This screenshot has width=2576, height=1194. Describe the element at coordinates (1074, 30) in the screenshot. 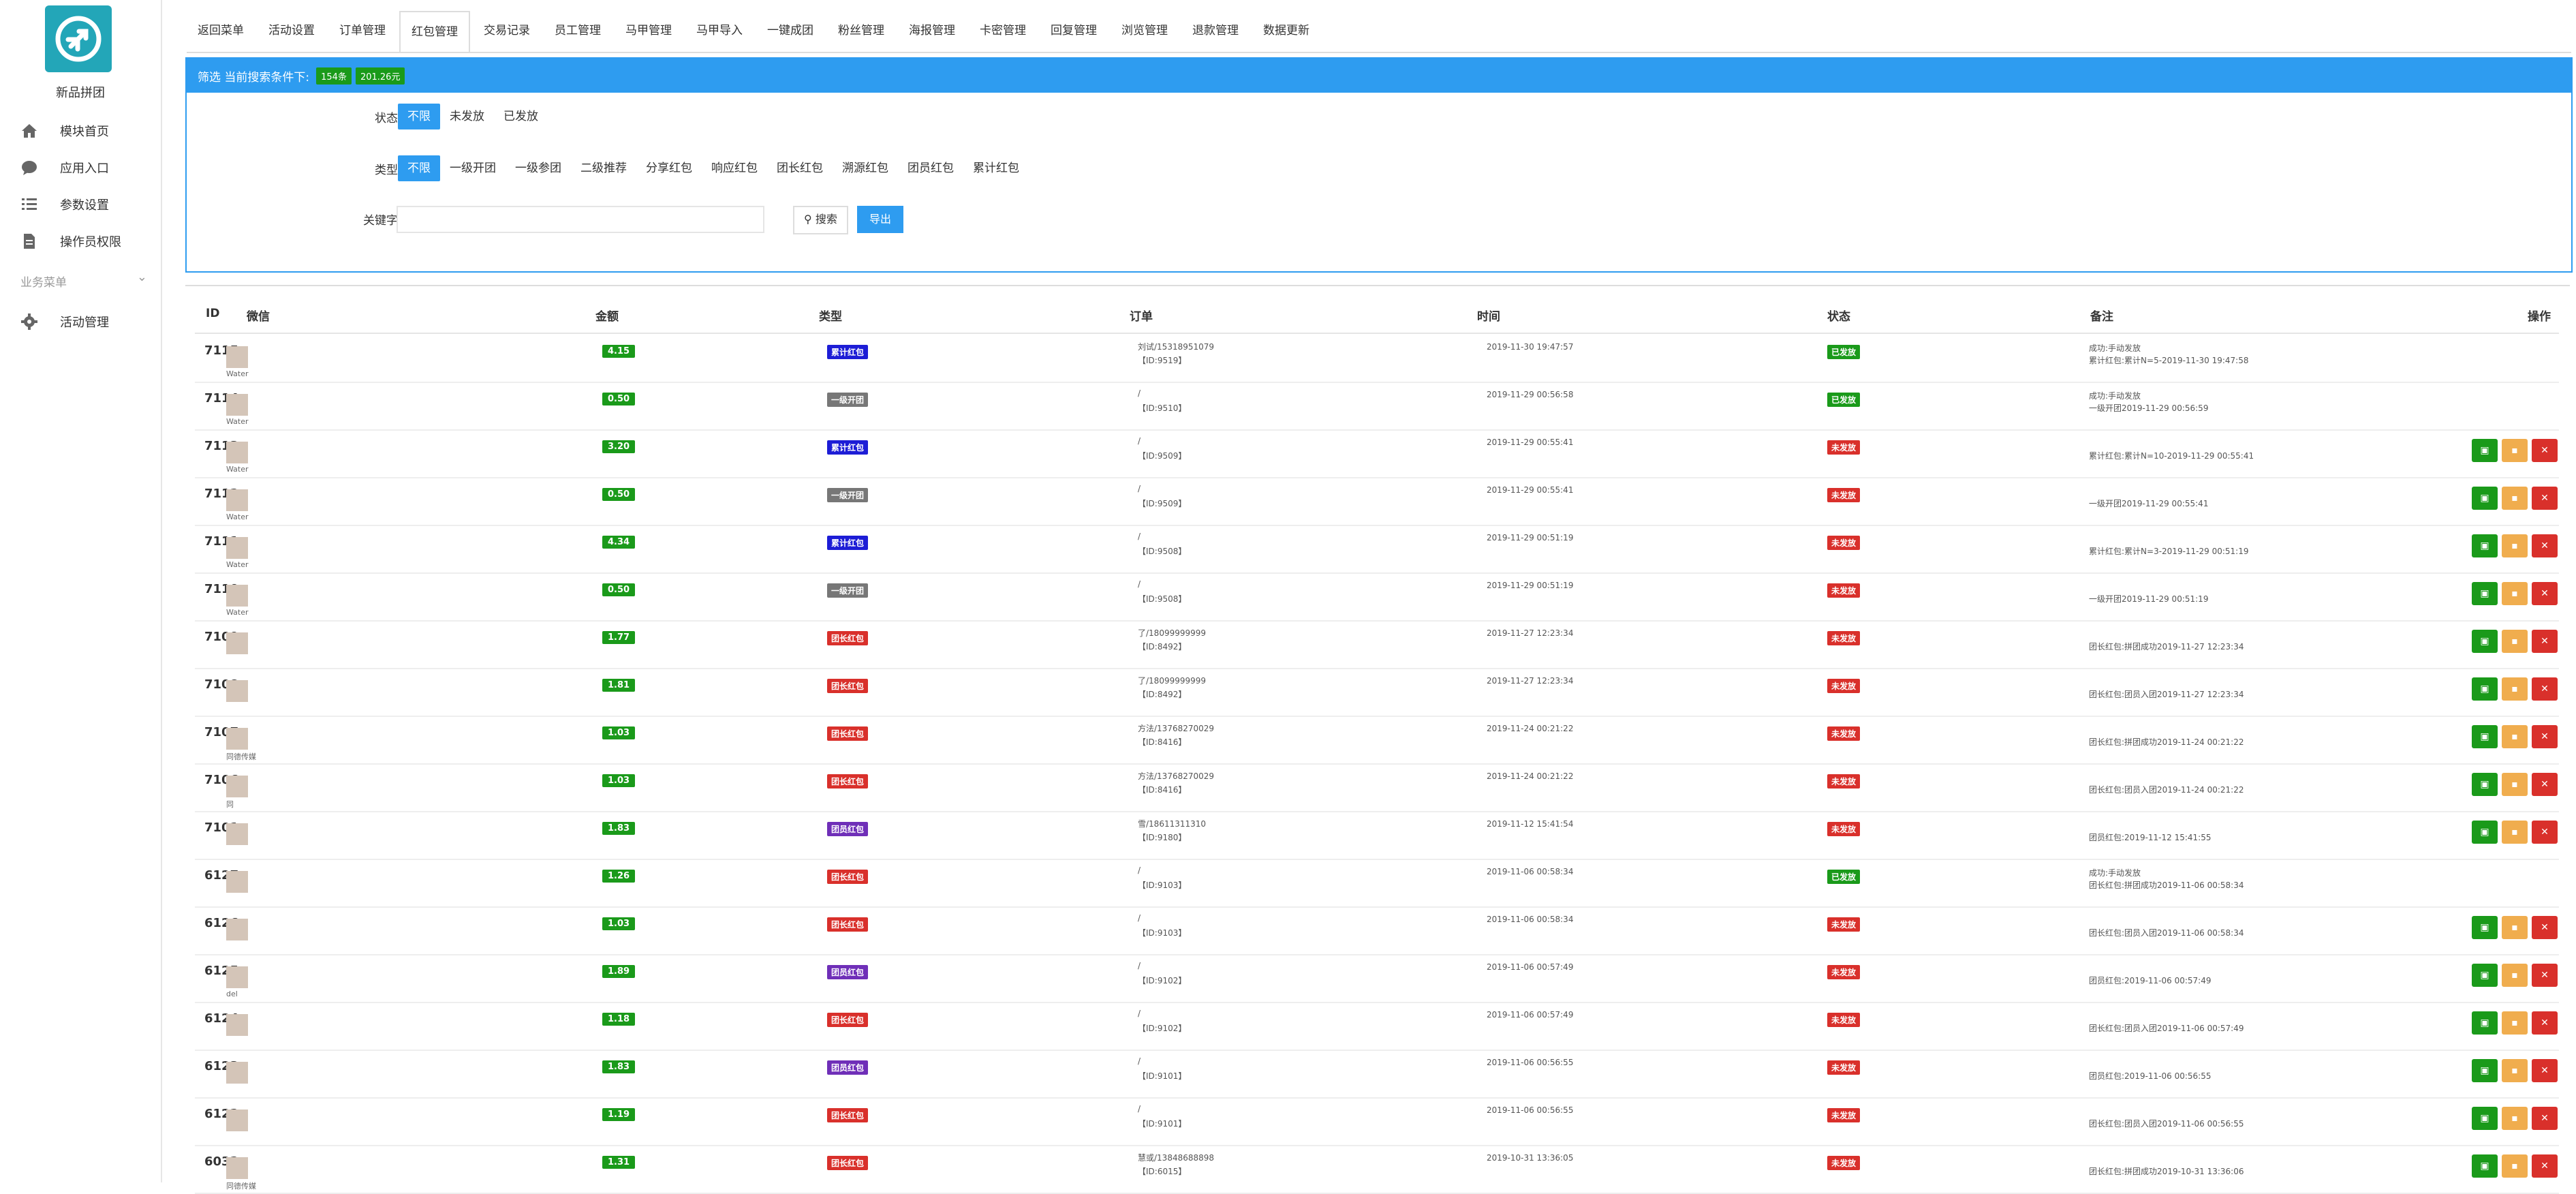

I see `tab-item: 回复管理` at that location.